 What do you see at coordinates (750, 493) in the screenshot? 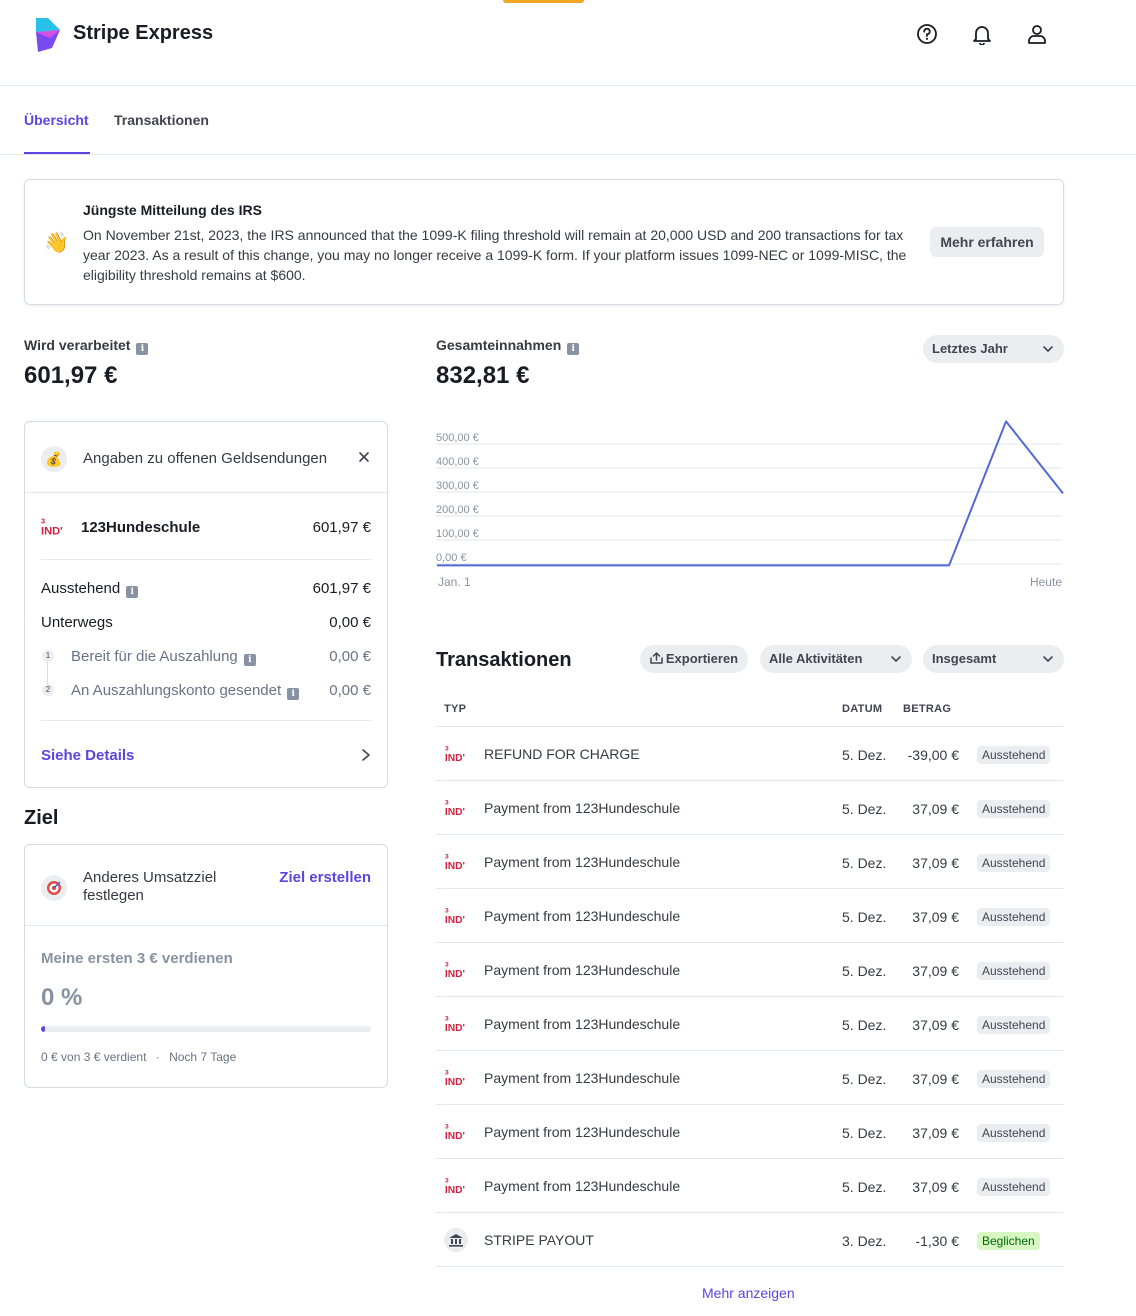
I see `earnings-series-line` at bounding box center [750, 493].